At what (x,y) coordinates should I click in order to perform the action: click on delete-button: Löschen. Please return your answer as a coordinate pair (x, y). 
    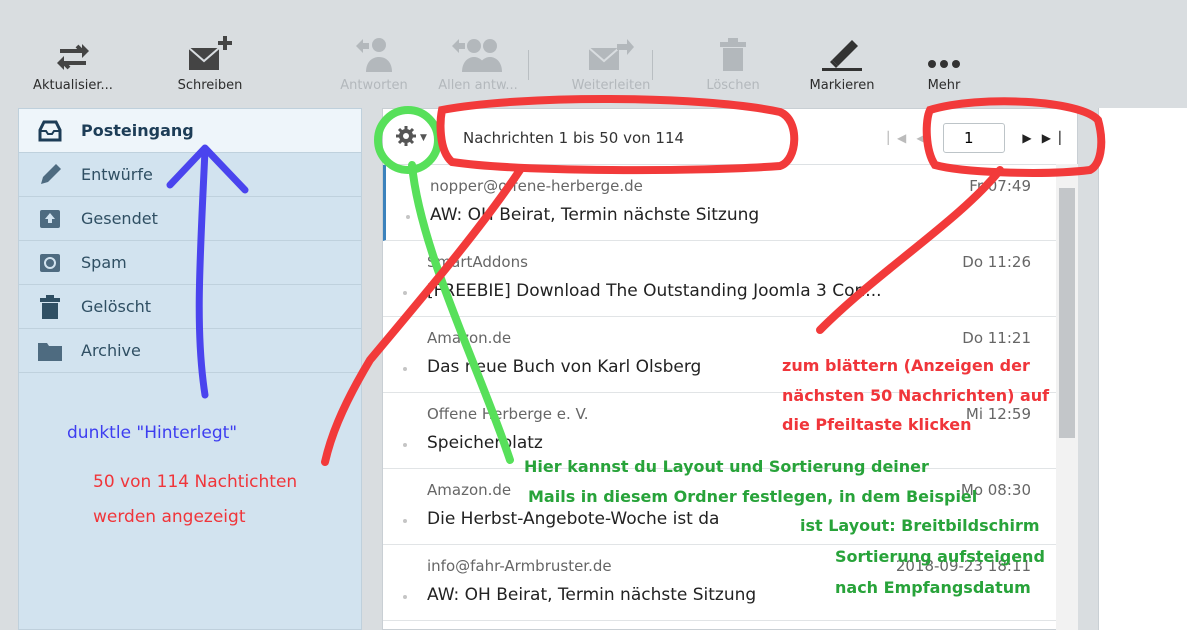
    Looking at the image, I should click on (733, 65).